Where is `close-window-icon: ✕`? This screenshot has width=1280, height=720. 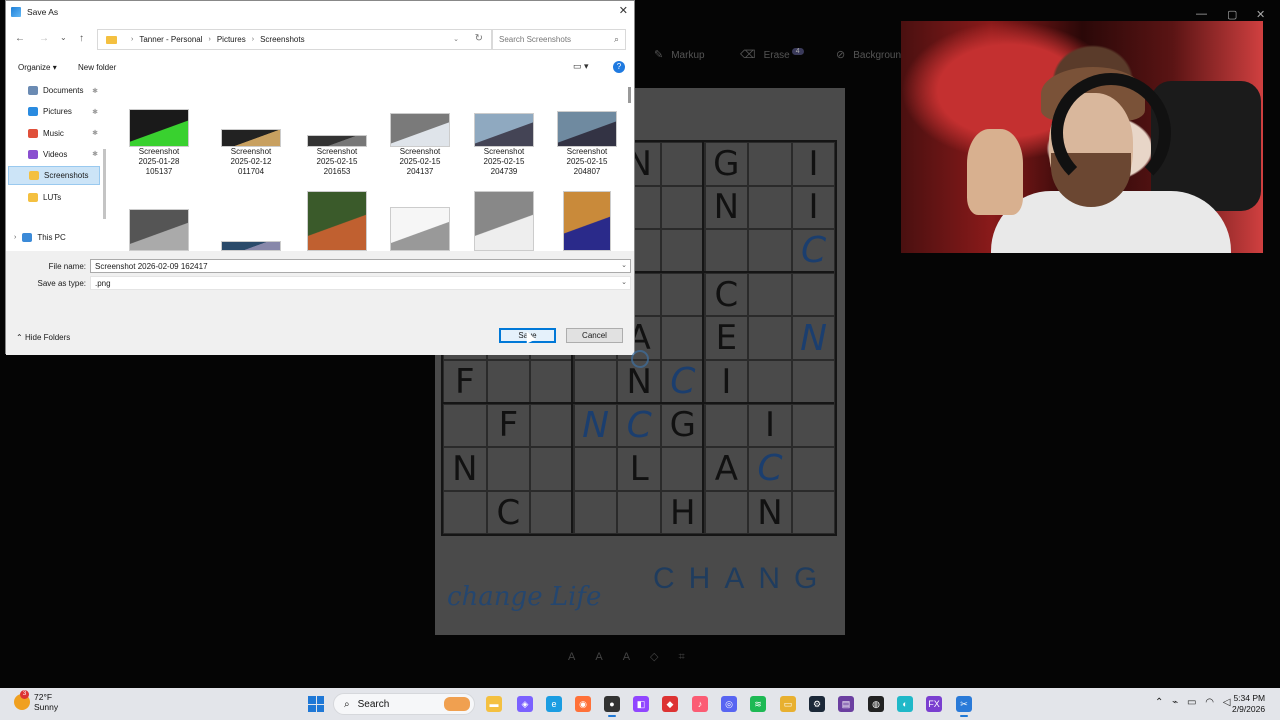 close-window-icon: ✕ is located at coordinates (1260, 14).